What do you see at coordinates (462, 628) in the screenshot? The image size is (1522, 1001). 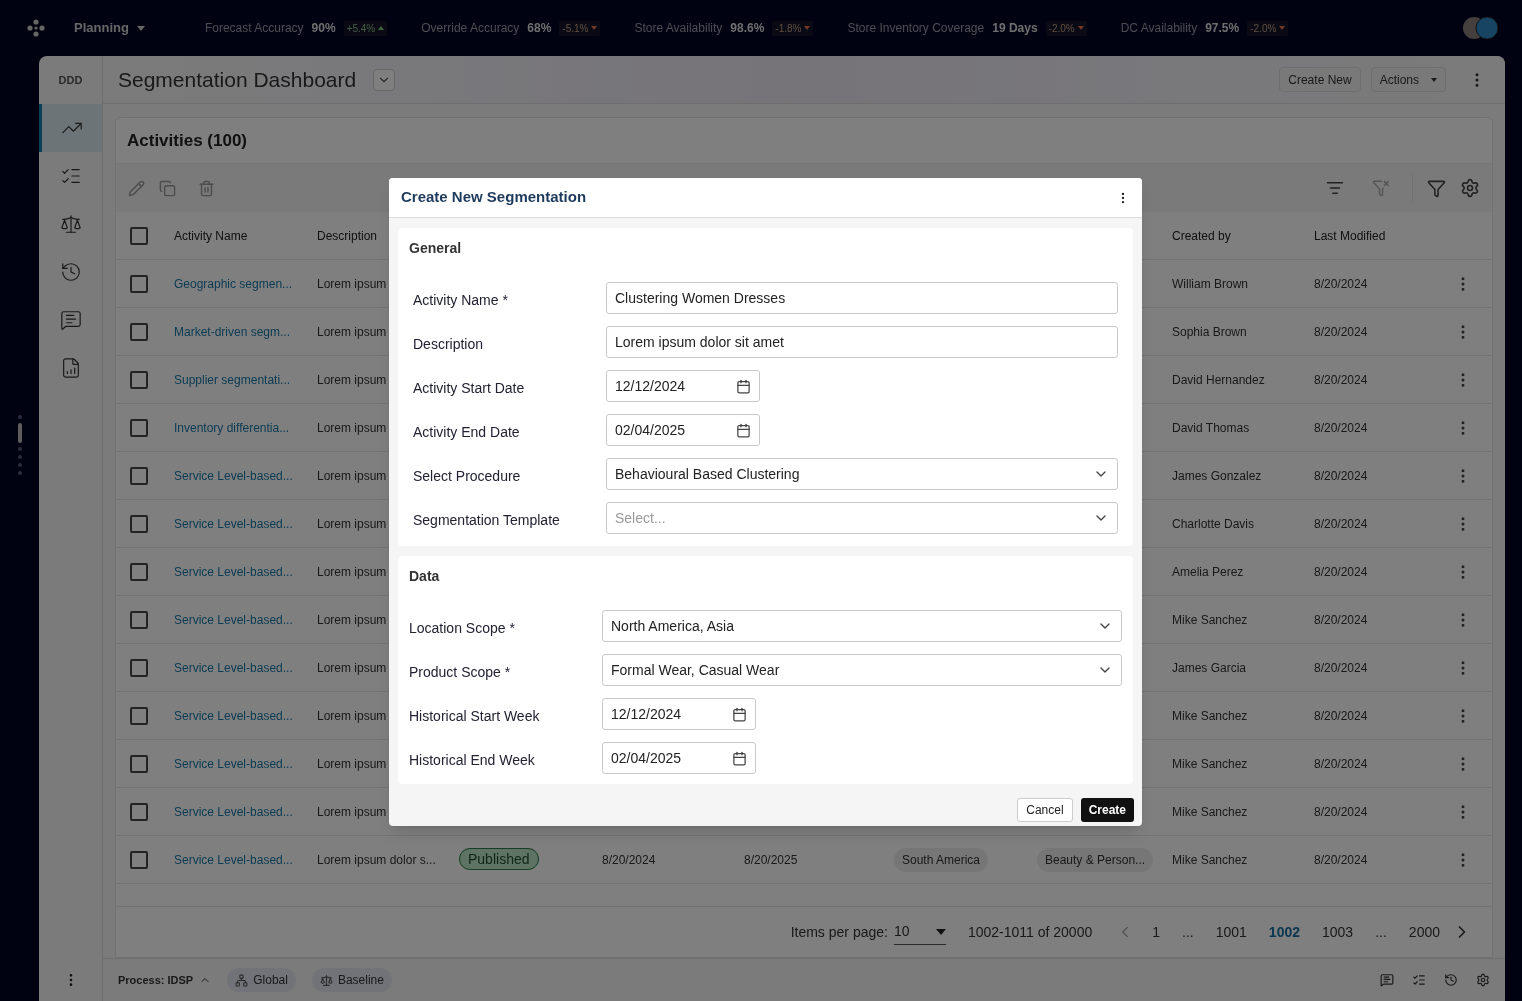 I see `field-label: Location Scope *` at bounding box center [462, 628].